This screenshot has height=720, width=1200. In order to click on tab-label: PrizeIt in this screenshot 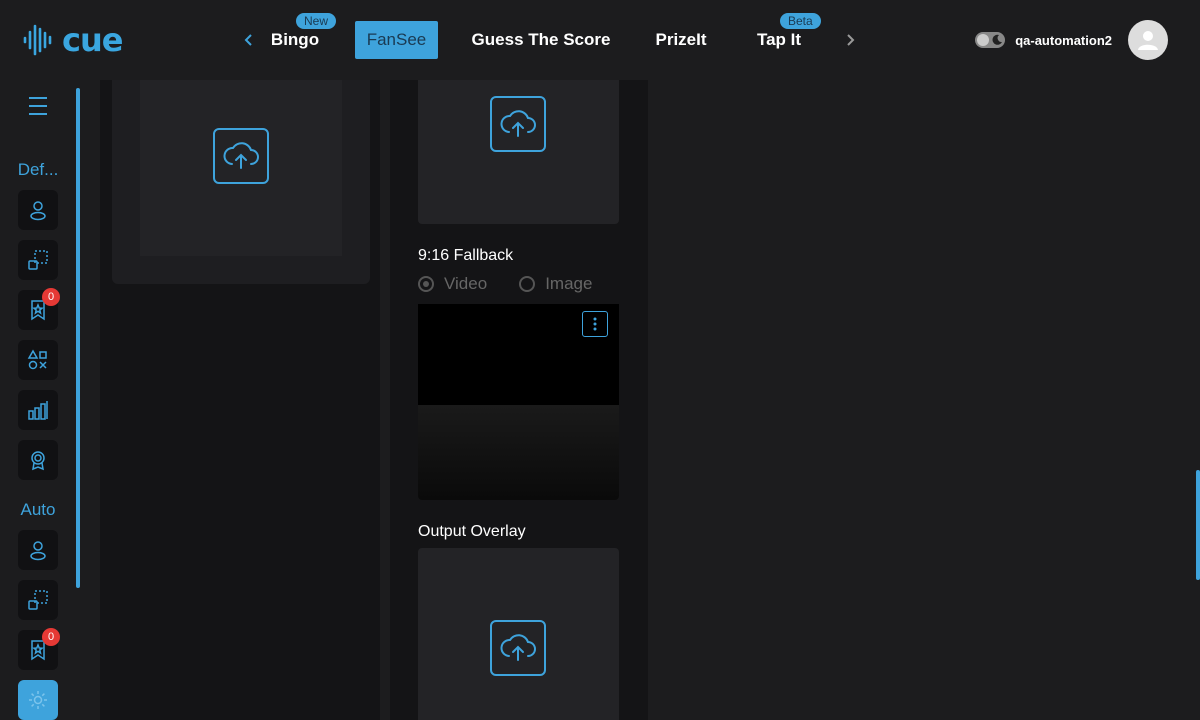, I will do `click(681, 39)`.